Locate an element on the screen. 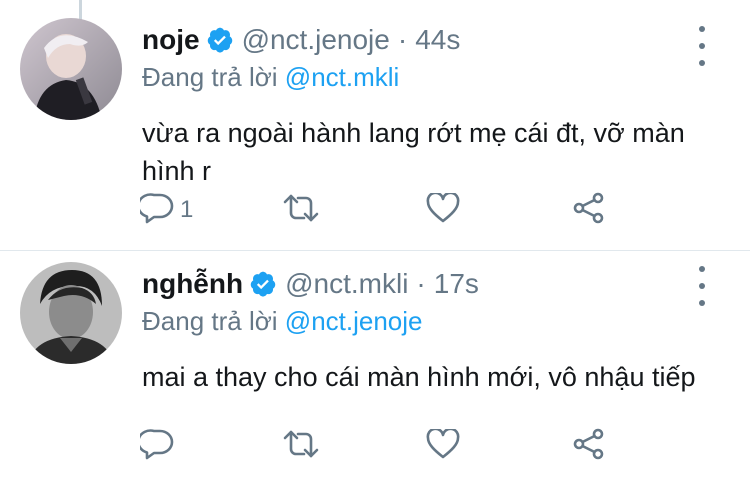  tweet-actions is located at coordinates (388, 446).